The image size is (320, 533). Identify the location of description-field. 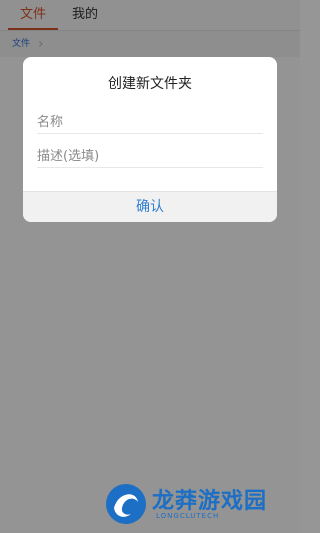
(150, 156).